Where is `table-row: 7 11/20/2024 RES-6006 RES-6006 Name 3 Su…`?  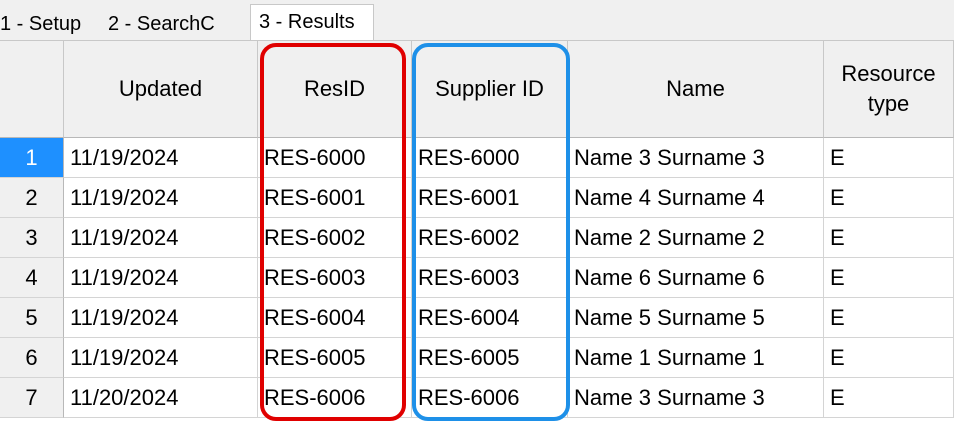 table-row: 7 11/20/2024 RES-6006 RES-6006 Name 3 Su… is located at coordinates (477, 398).